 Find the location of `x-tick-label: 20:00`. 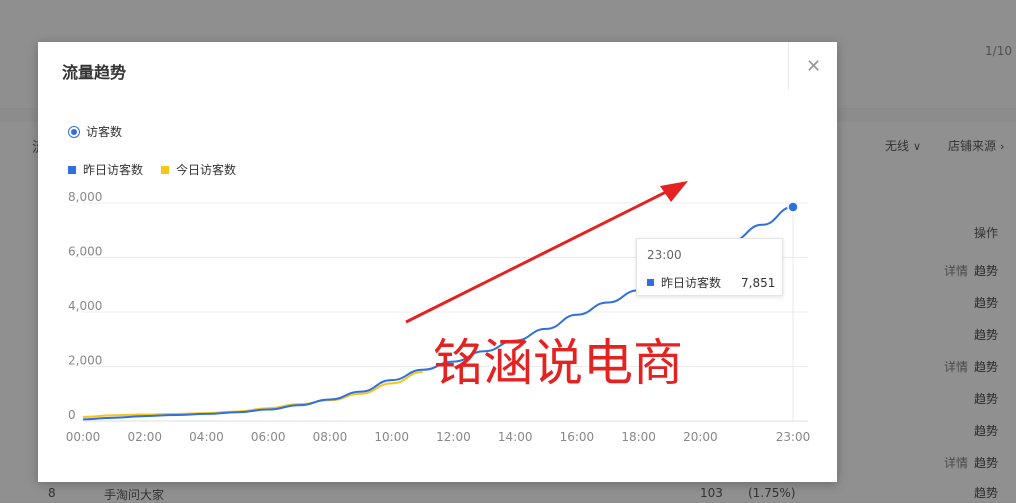

x-tick-label: 20:00 is located at coordinates (700, 437).